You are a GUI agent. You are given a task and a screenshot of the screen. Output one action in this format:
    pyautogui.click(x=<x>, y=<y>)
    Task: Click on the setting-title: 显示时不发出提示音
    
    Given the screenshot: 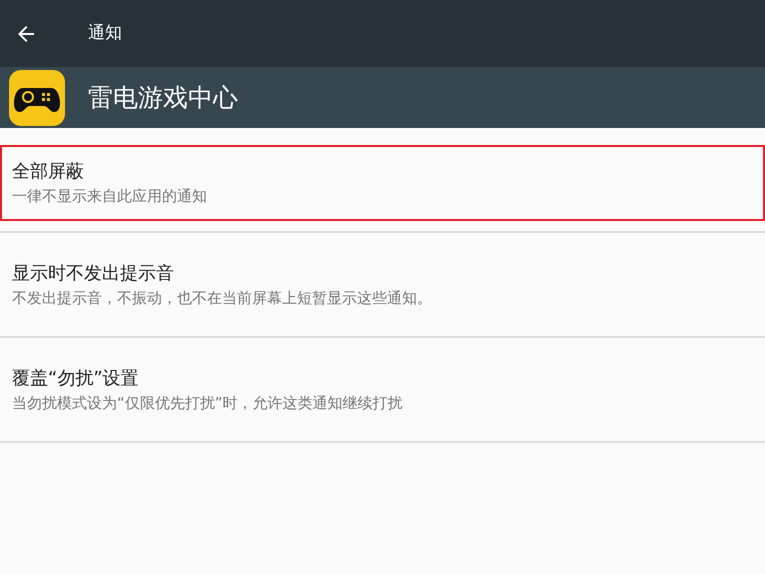 What is the action you would take?
    pyautogui.click(x=93, y=274)
    